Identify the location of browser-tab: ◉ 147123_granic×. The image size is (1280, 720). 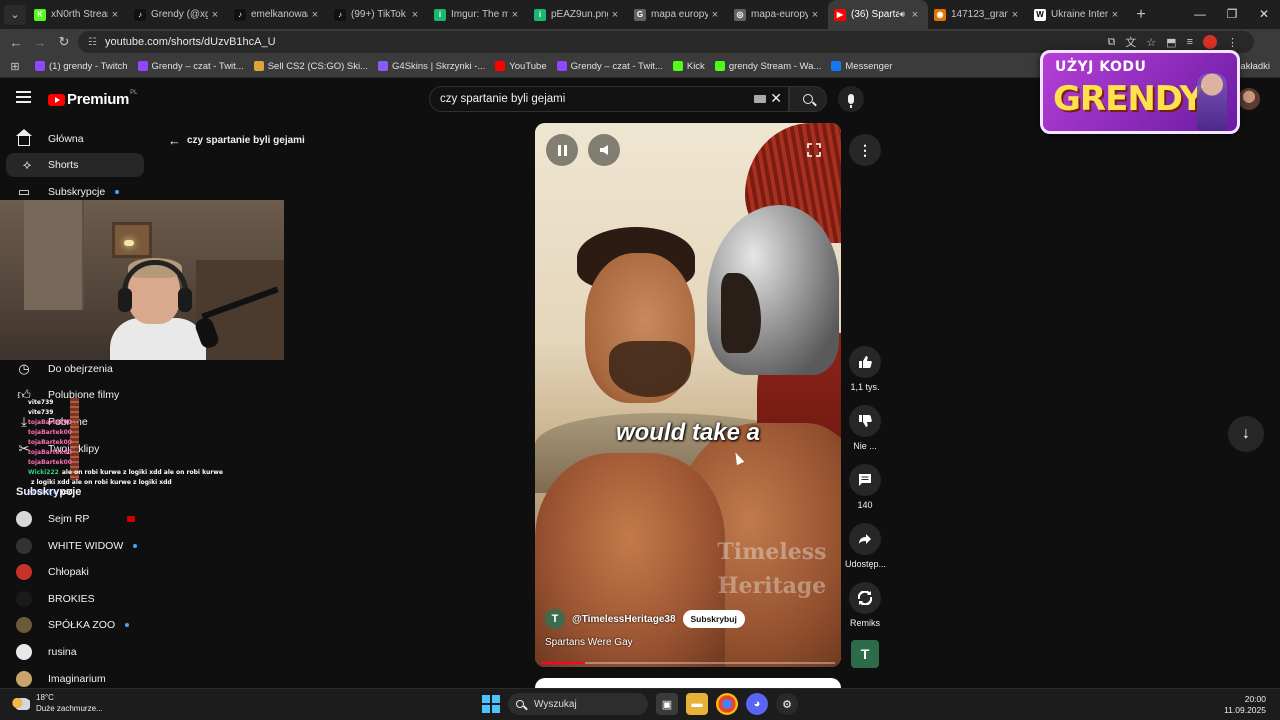
(978, 14).